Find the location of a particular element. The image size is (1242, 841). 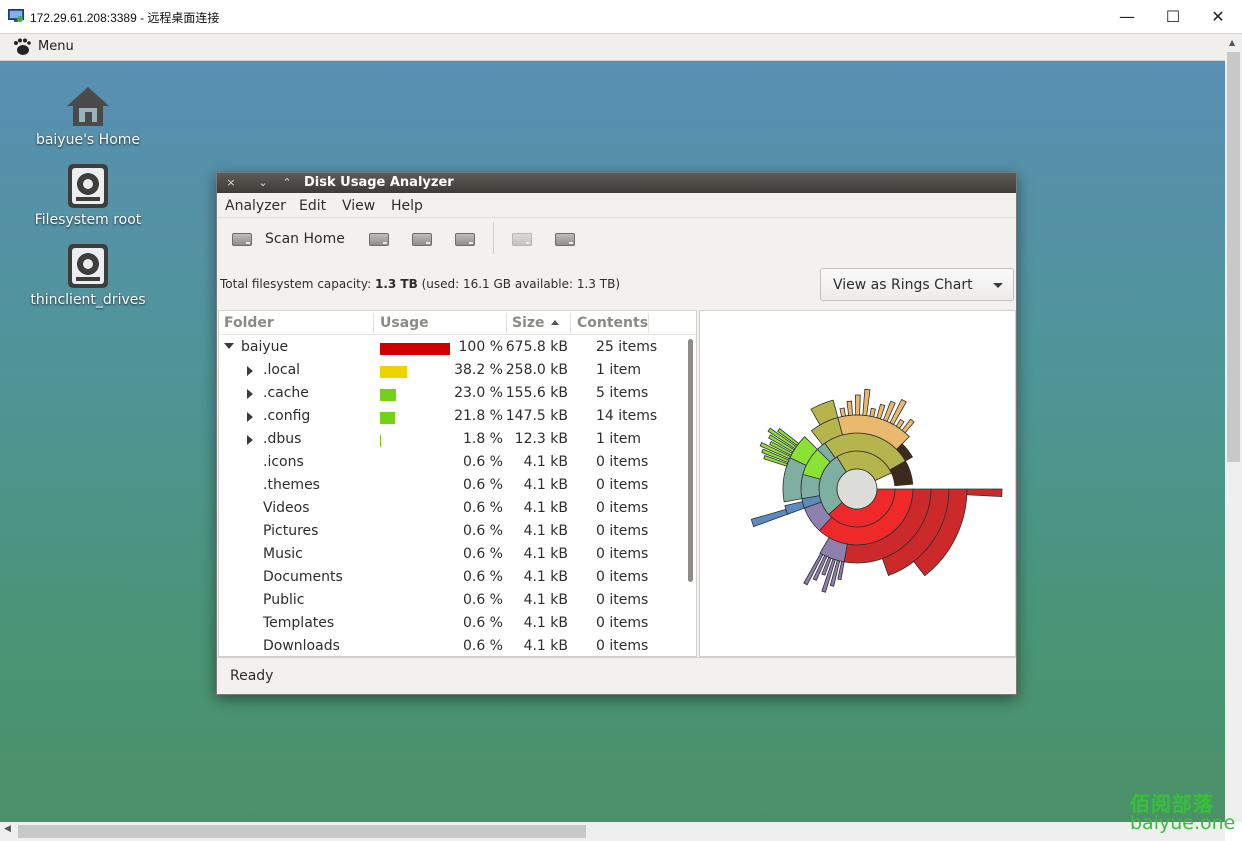

rdp-maximize-button: ☐ is located at coordinates (1173, 17).